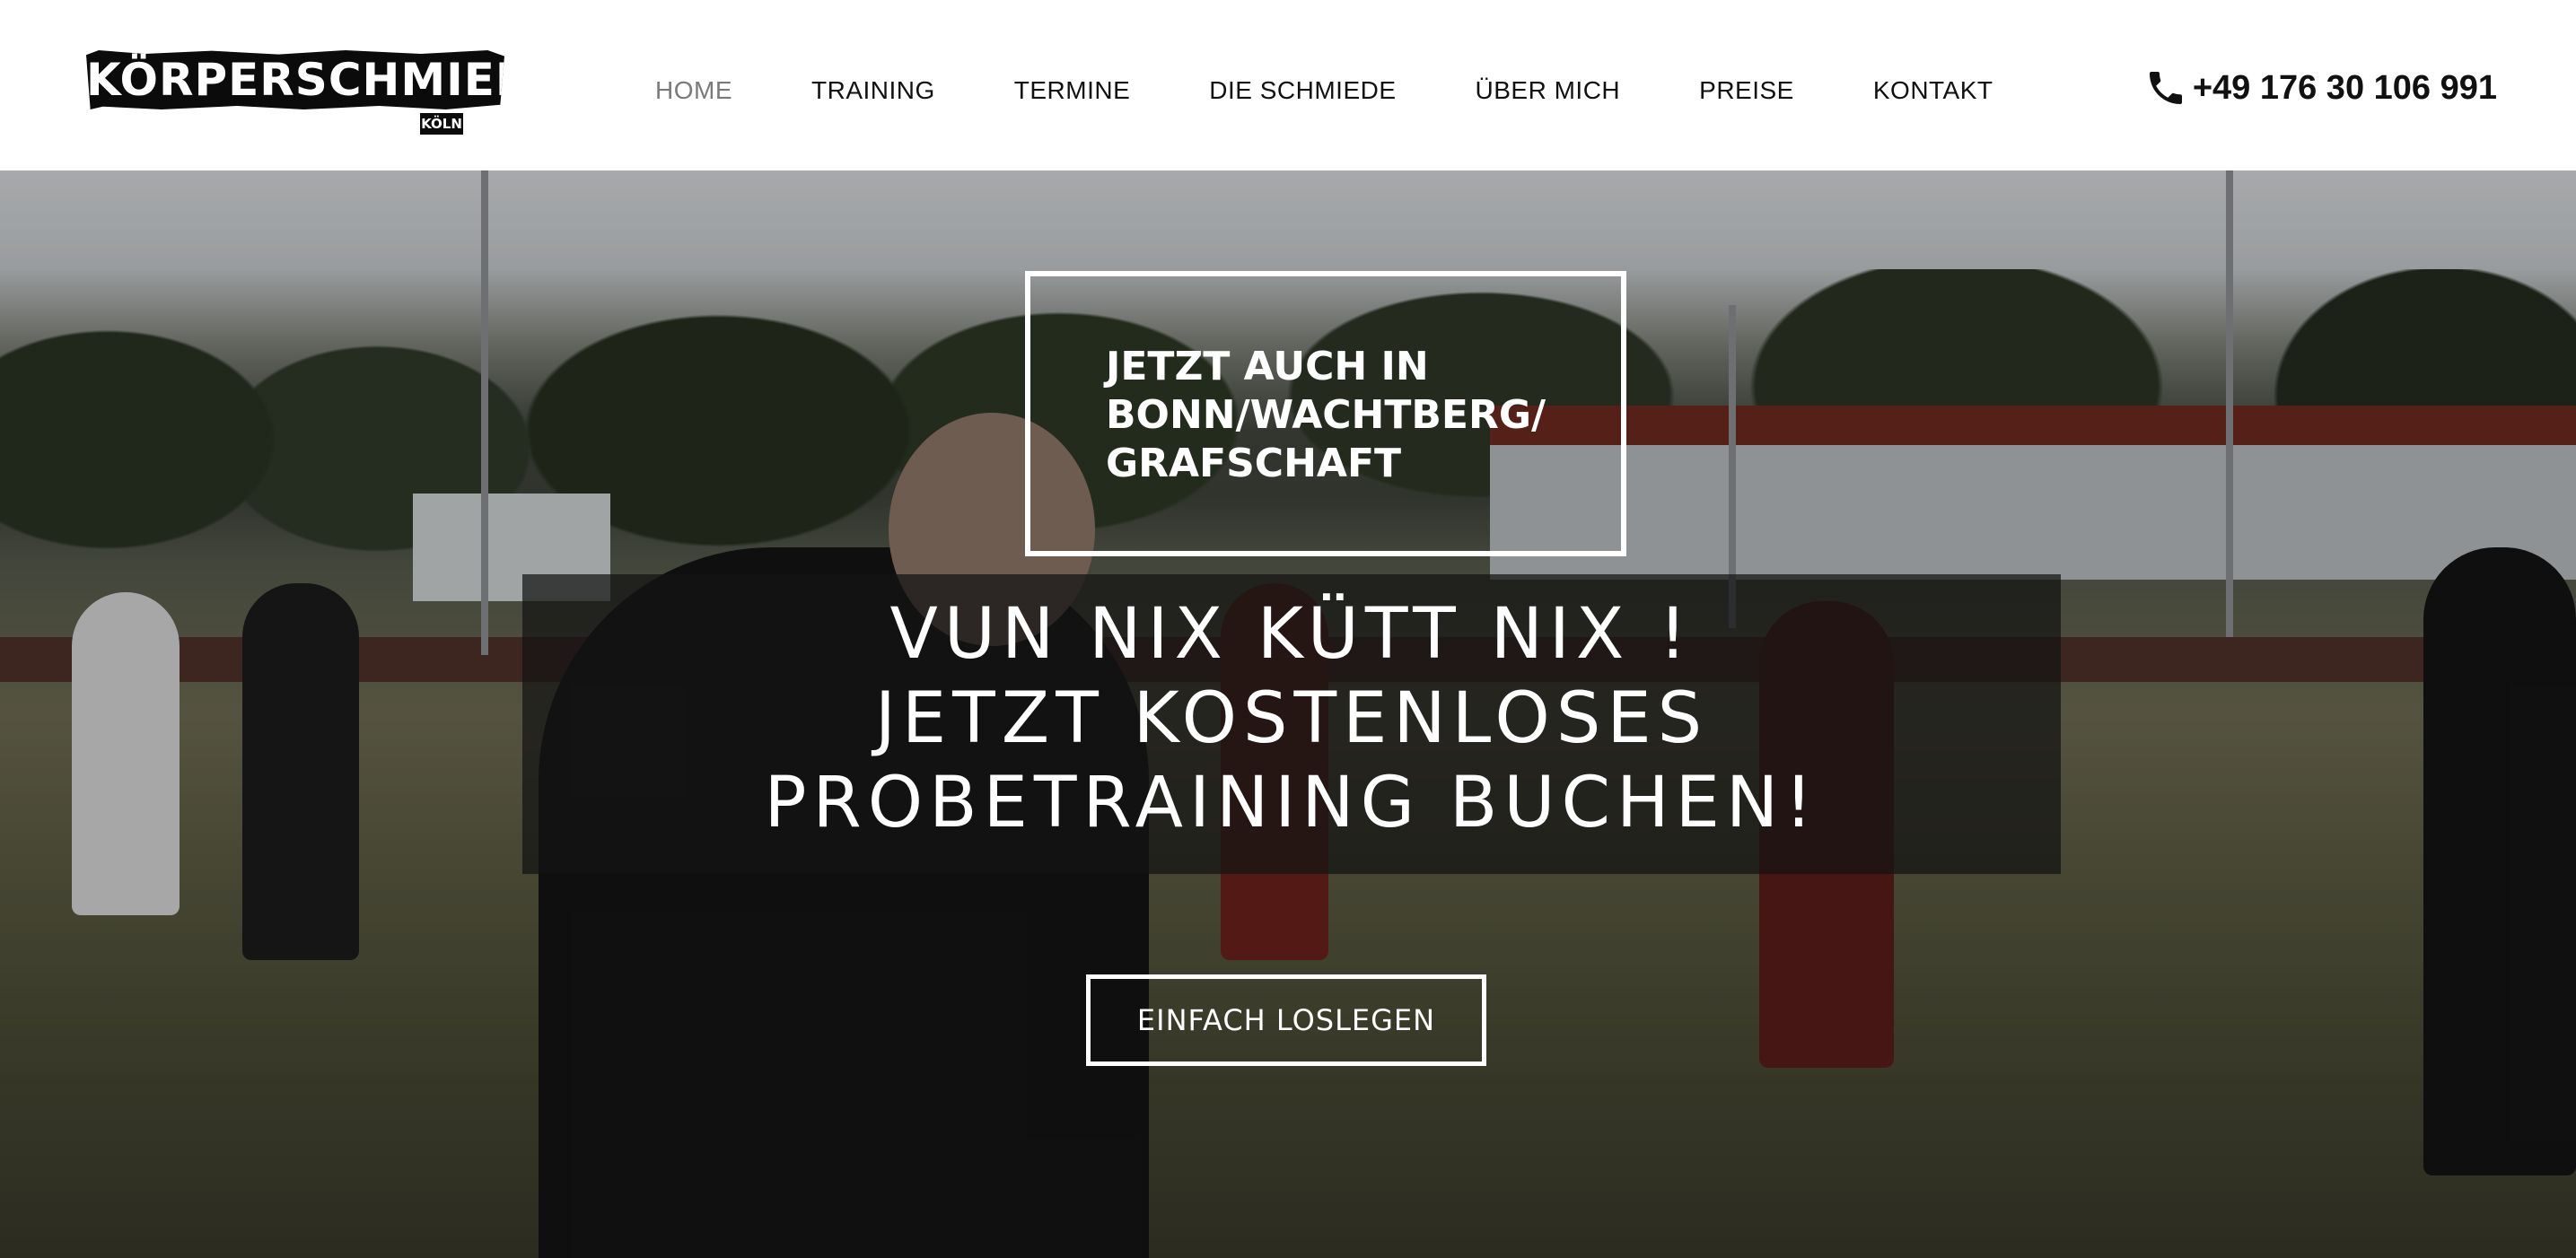  Describe the element at coordinates (693, 90) in the screenshot. I see `nav-item-home: HOME` at that location.